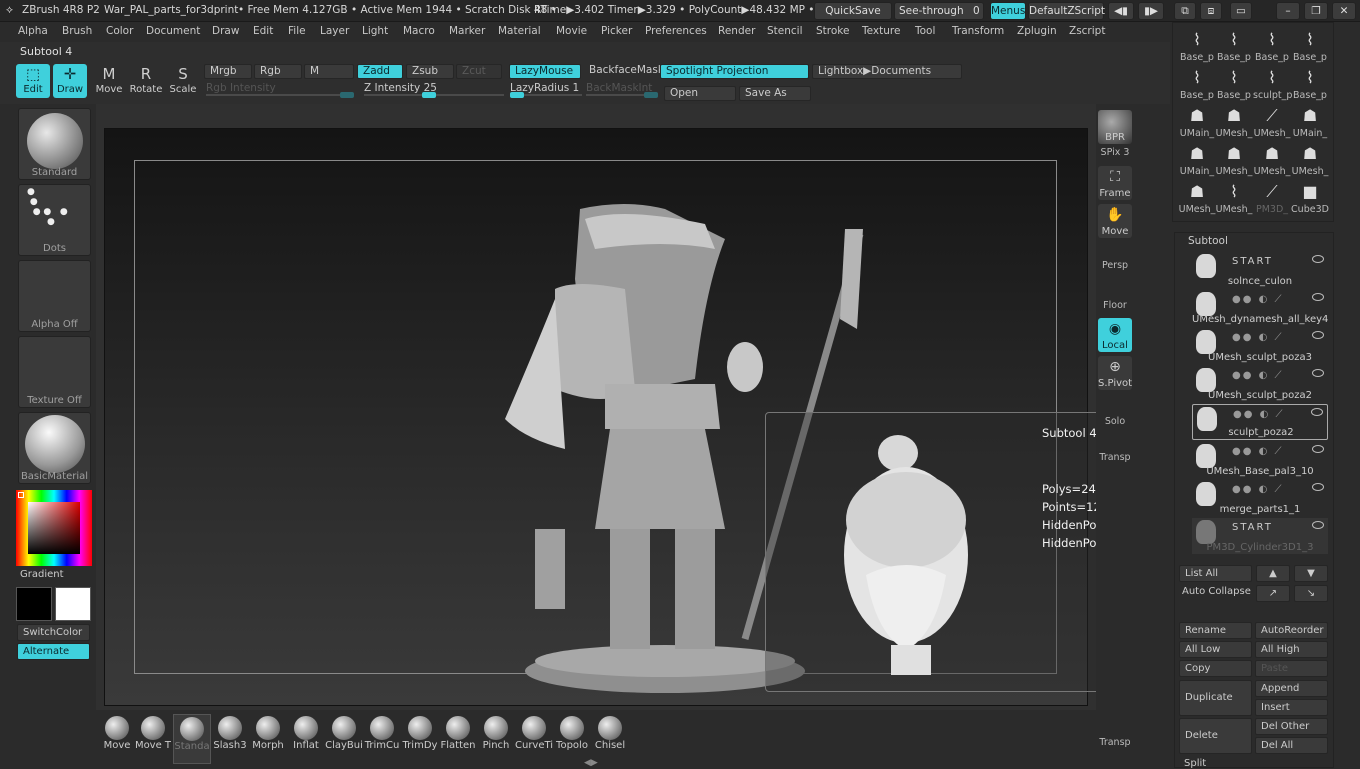 The height and width of the screenshot is (769, 1360). What do you see at coordinates (651, 95) in the screenshot?
I see `backmaskint-knob` at bounding box center [651, 95].